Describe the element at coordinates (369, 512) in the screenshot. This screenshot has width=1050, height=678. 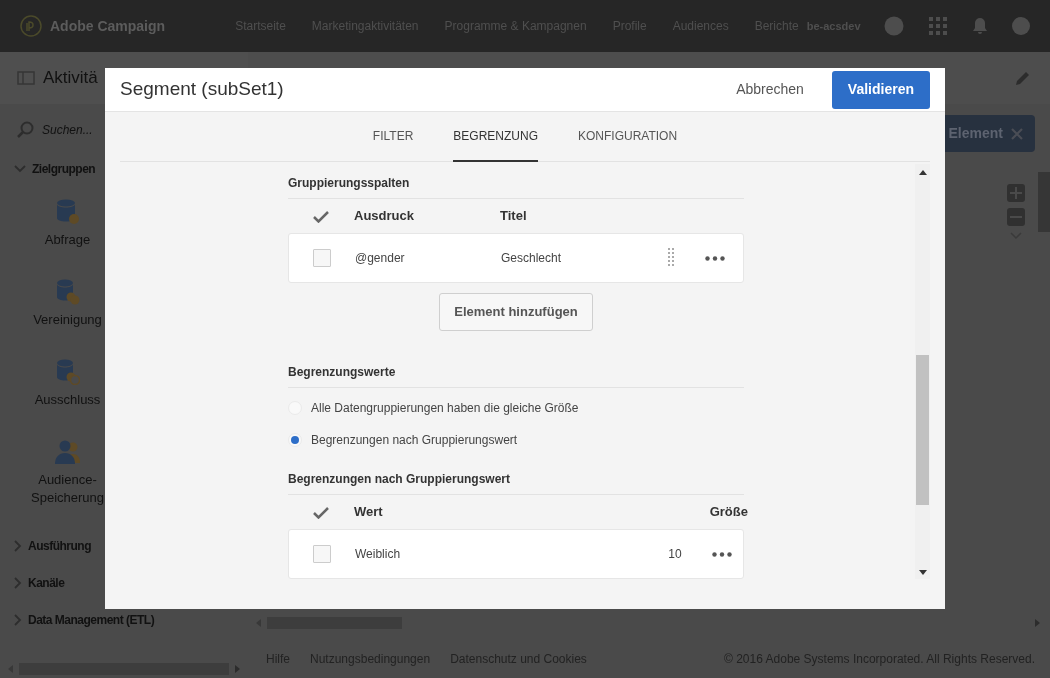
I see `column-header: Wert` at that location.